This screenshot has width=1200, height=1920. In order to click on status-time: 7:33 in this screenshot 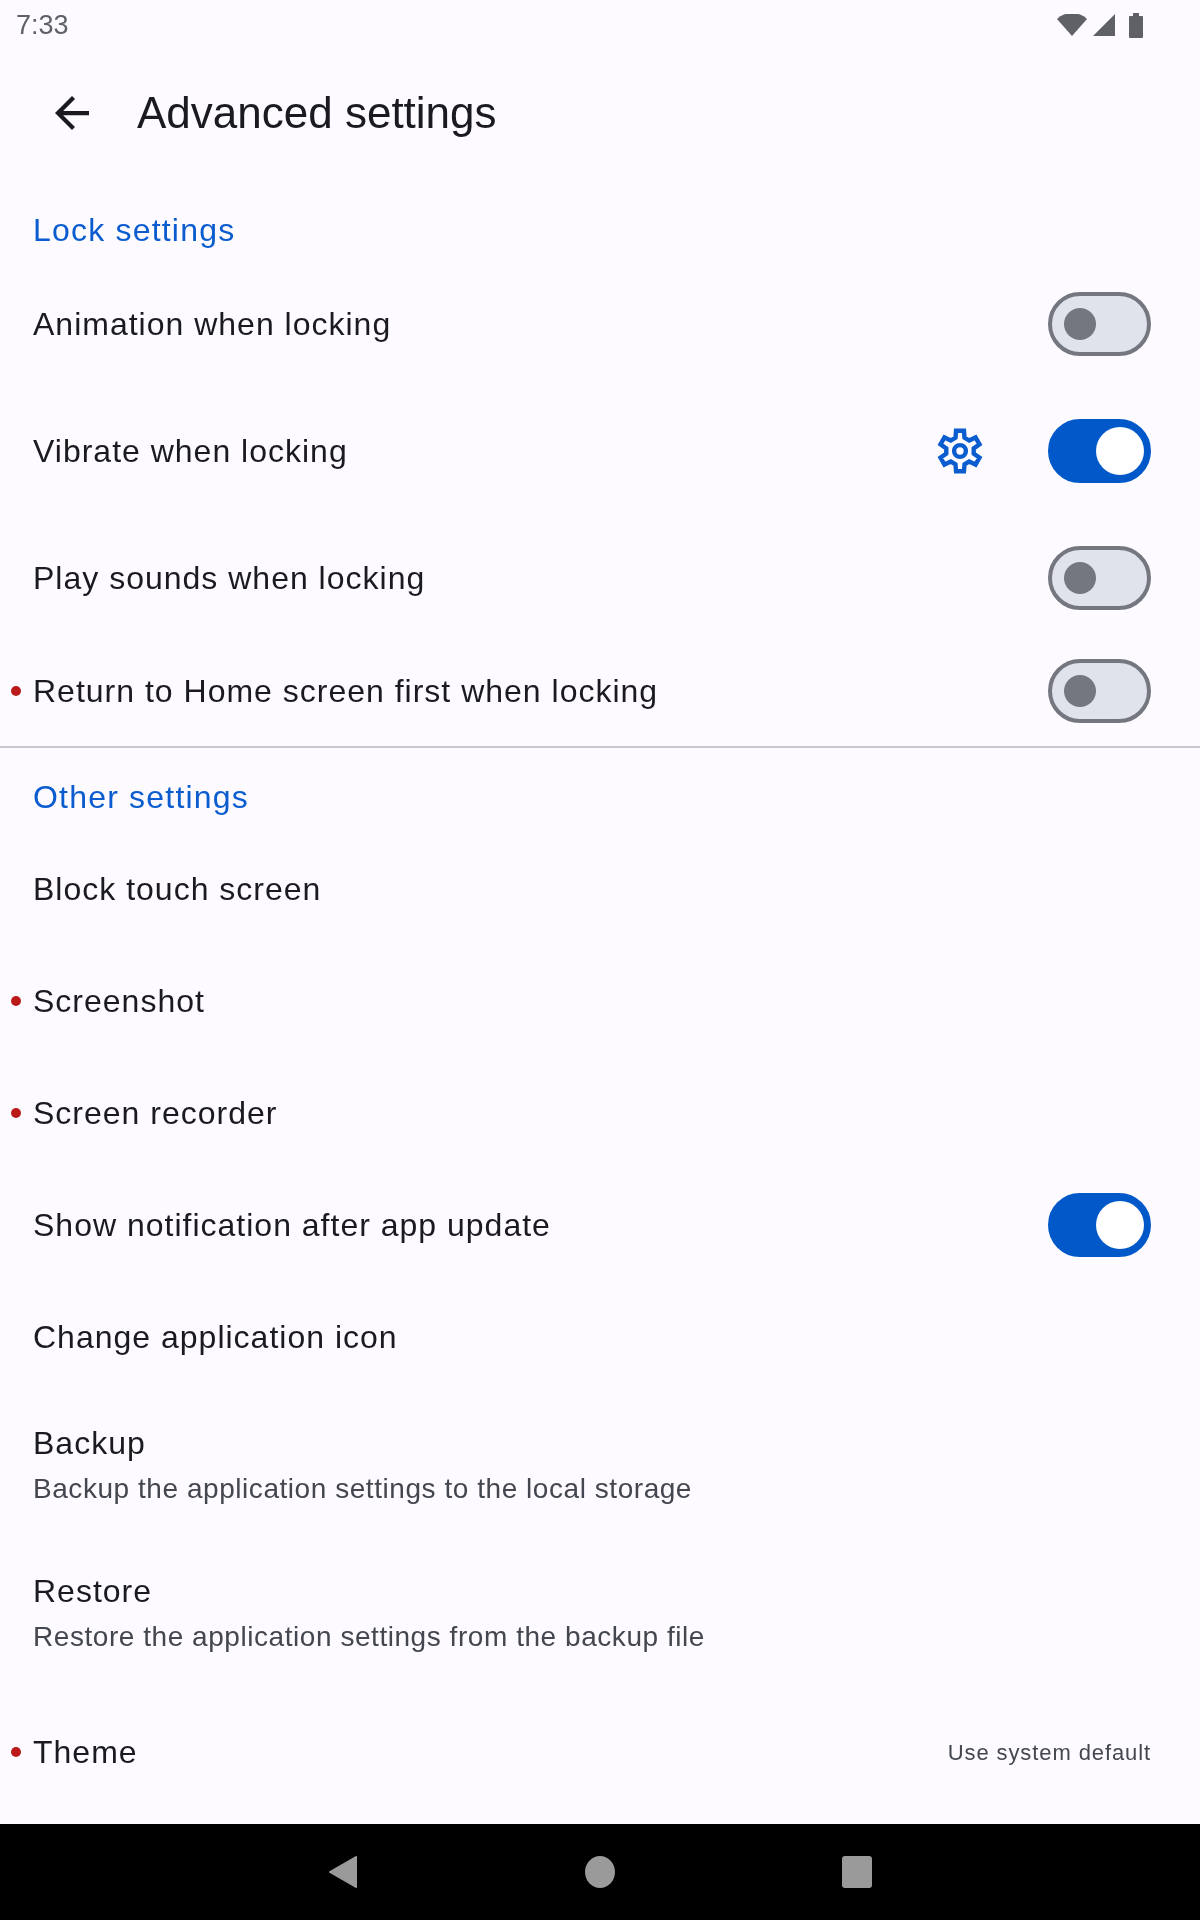, I will do `click(42, 25)`.